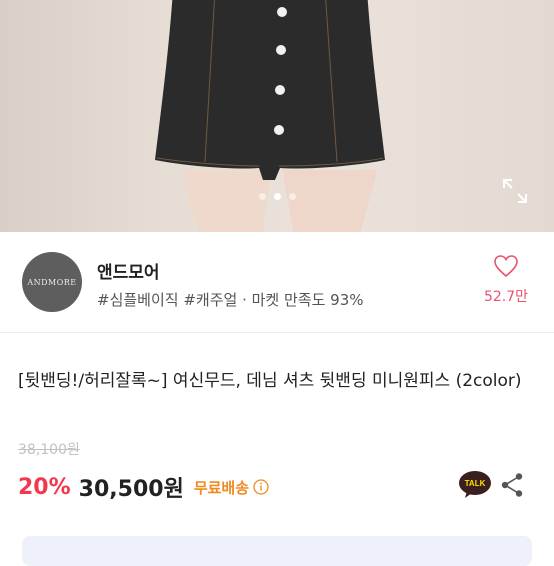 This screenshot has height=566, width=554. Describe the element at coordinates (49, 450) in the screenshot. I see `original-price: 38,100원` at that location.